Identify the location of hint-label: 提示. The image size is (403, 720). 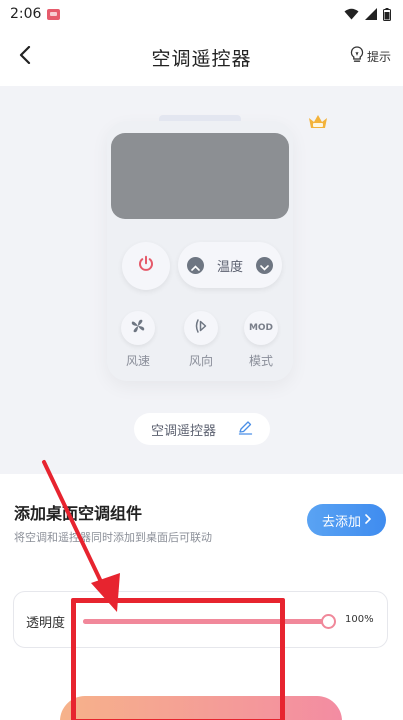
(378, 56).